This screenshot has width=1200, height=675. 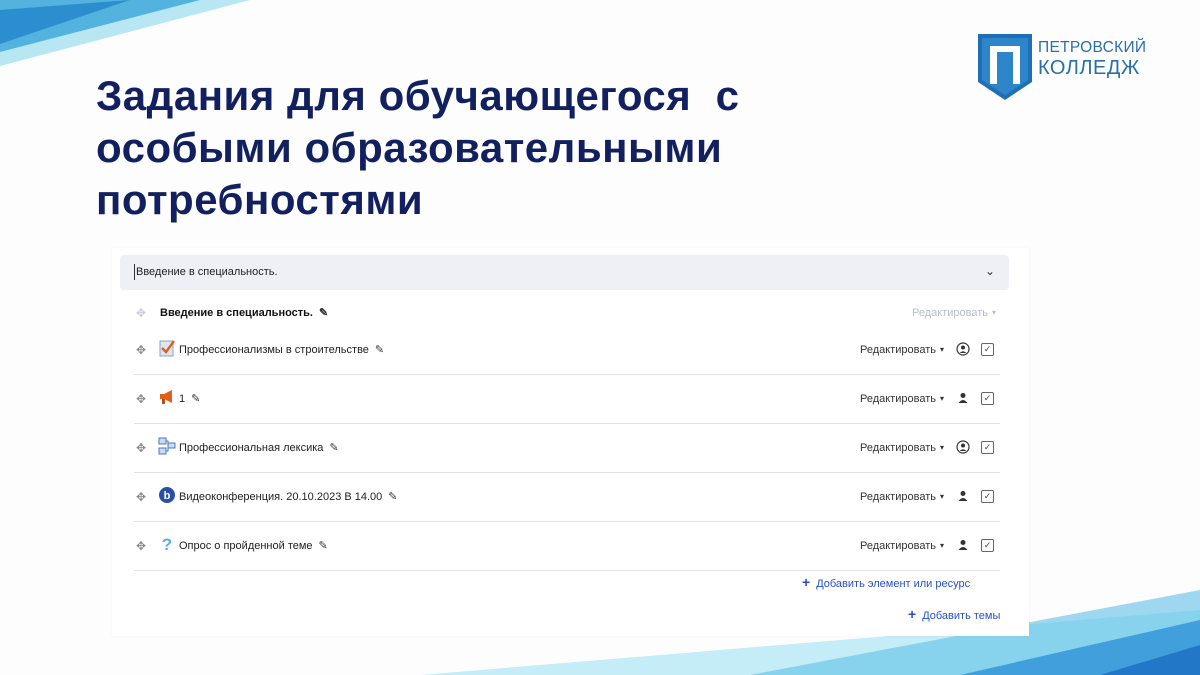 I want to click on activity-name-text: 1, so click(x=182, y=399).